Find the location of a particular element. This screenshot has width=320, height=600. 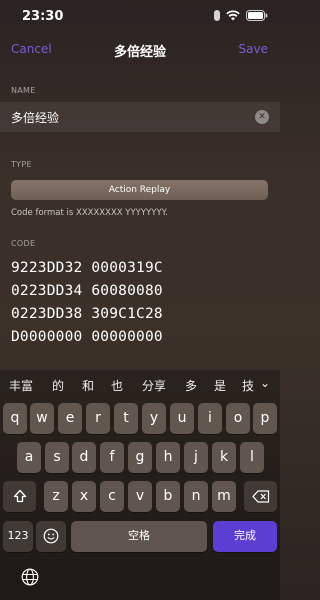

key-a: a is located at coordinates (29, 457).